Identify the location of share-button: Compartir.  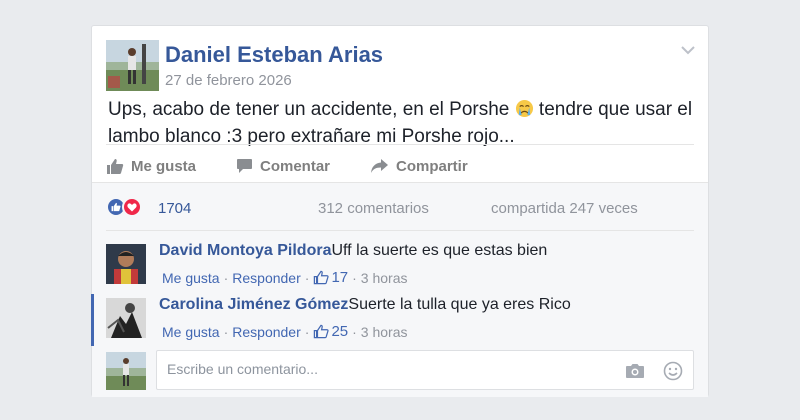
(440, 166).